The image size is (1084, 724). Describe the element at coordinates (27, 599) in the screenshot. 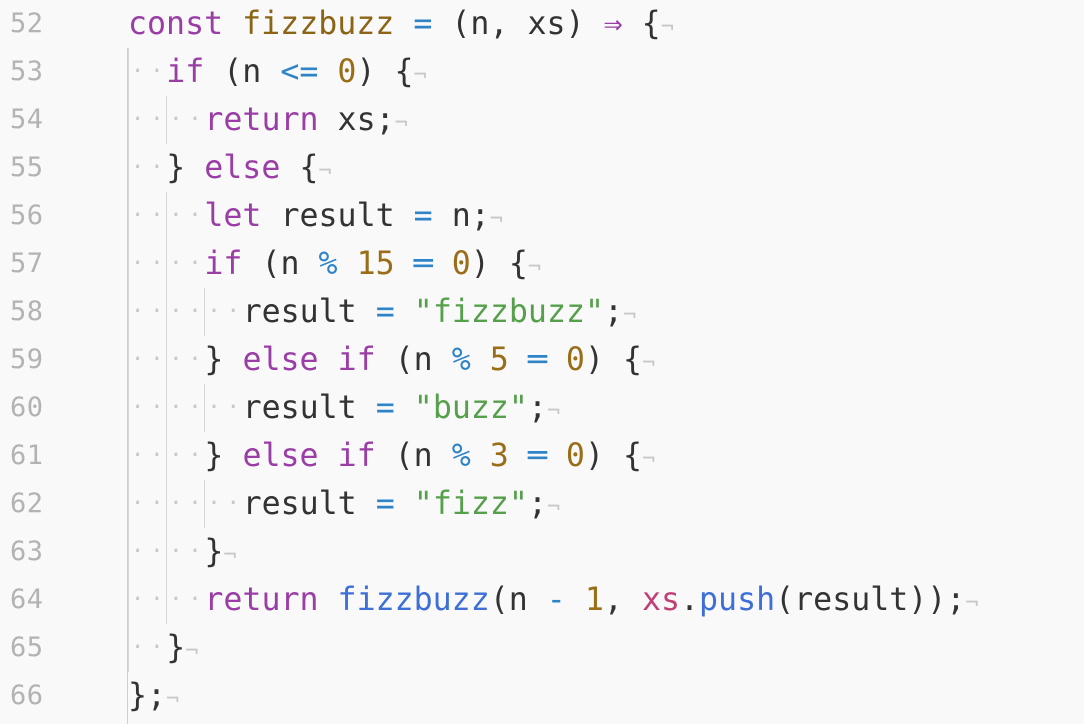

I see `line-number: 64` at that location.